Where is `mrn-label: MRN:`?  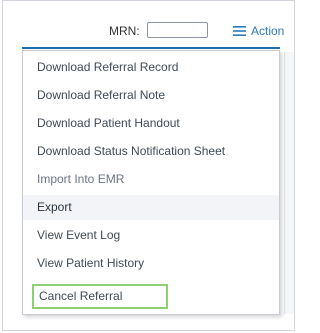 mrn-label: MRN: is located at coordinates (124, 31).